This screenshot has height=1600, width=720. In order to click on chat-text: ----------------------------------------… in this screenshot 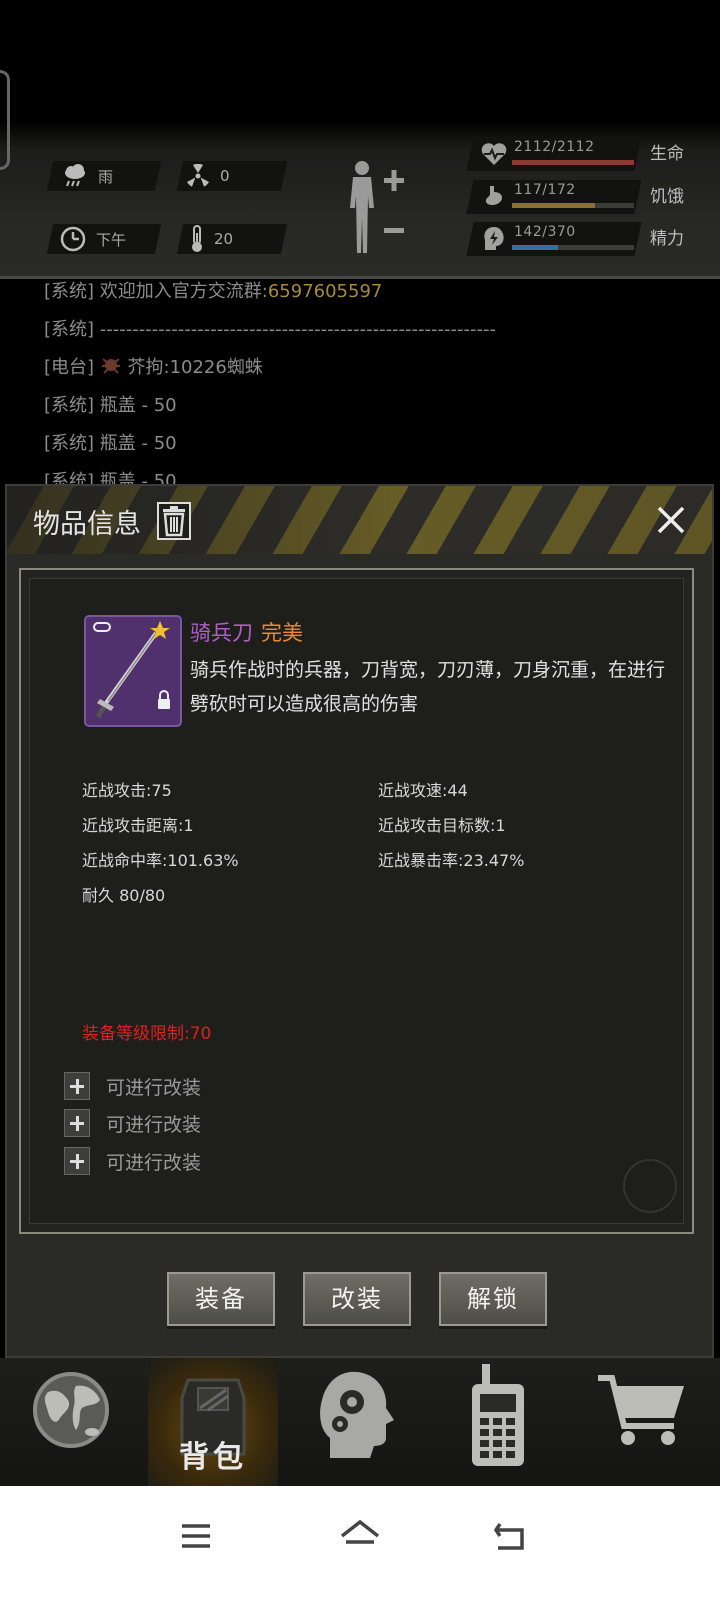, I will do `click(297, 329)`.